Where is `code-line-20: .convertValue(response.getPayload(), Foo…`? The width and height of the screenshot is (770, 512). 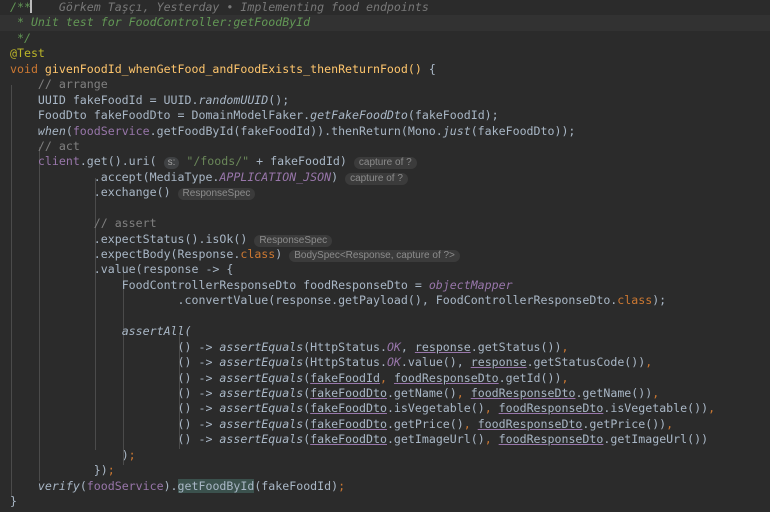 code-line-20: .convertValue(response.getPayload(), Foo… is located at coordinates (385, 300).